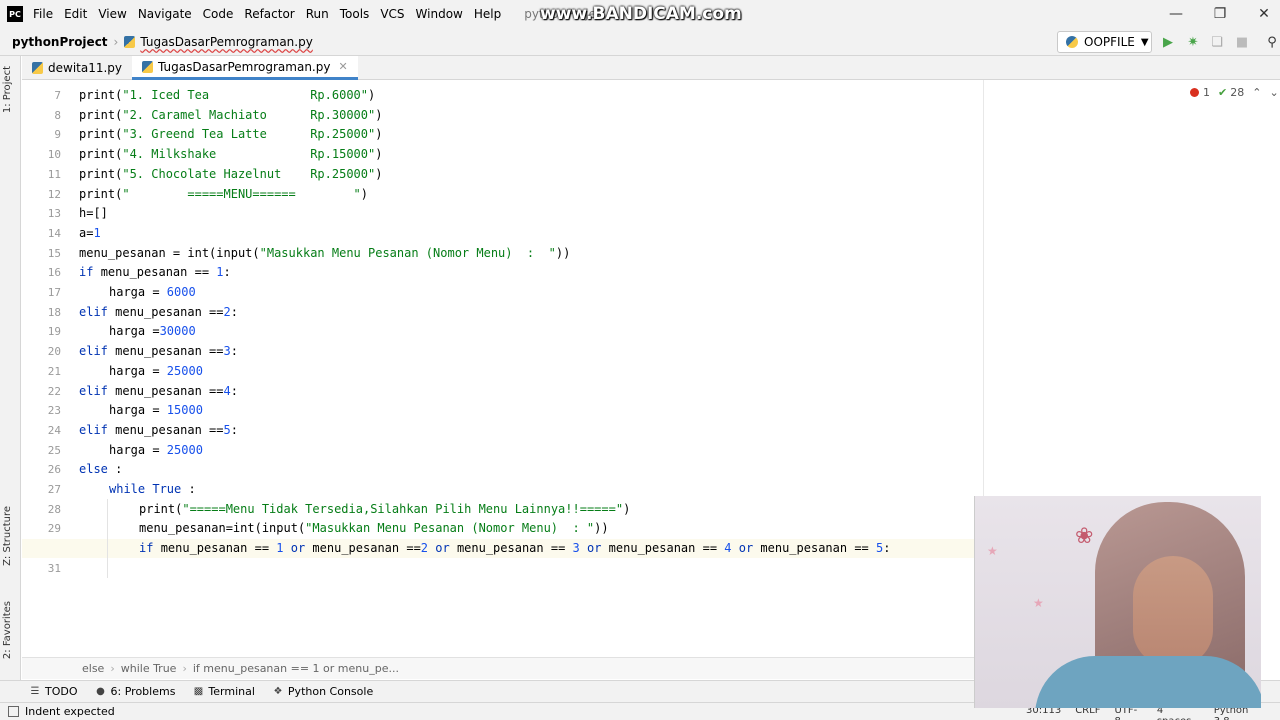 The height and width of the screenshot is (720, 1280). Describe the element at coordinates (184, 410) in the screenshot. I see `code-token: 15000` at that location.